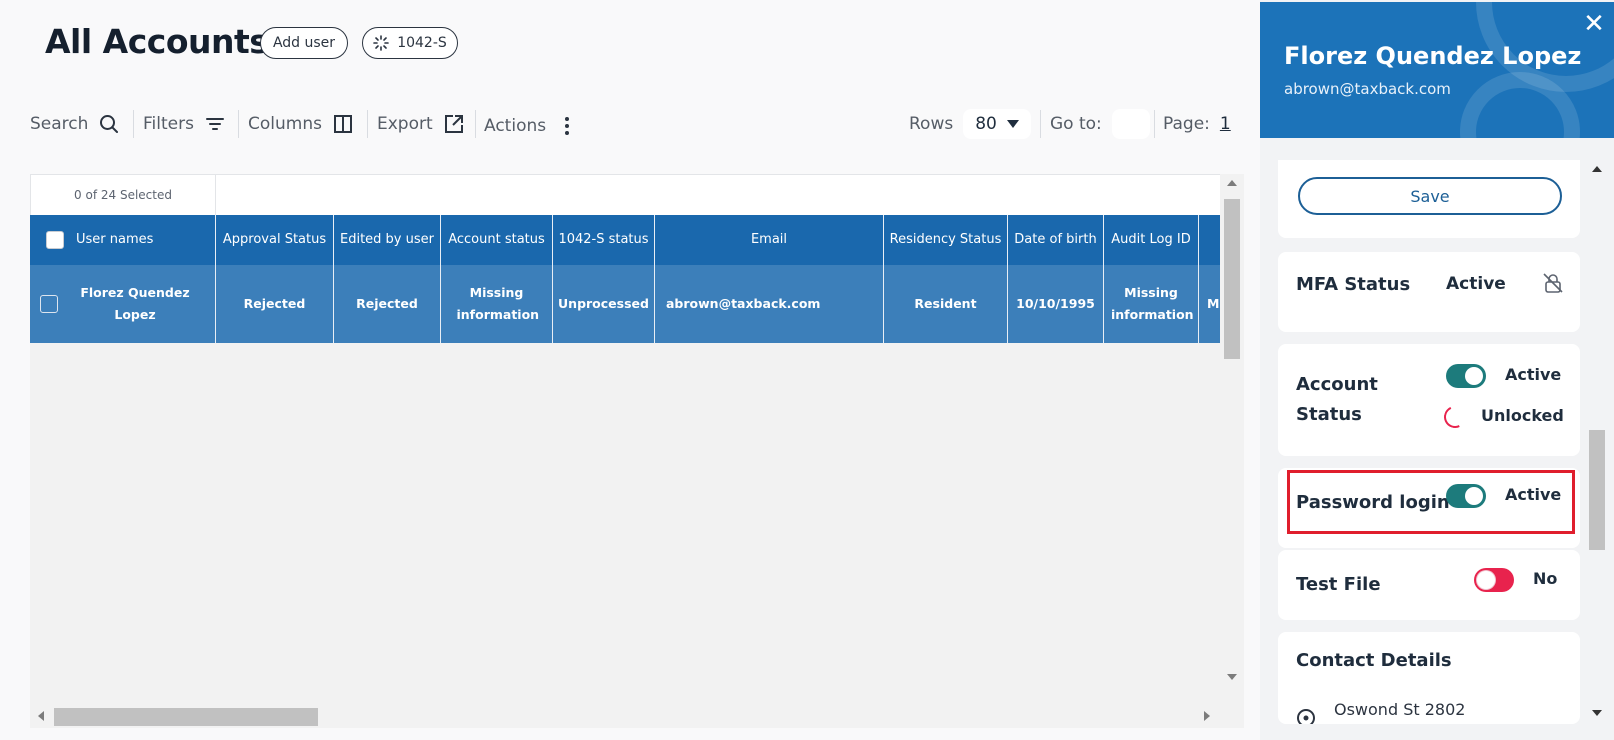  I want to click on columns-label: Columns, so click(285, 124).